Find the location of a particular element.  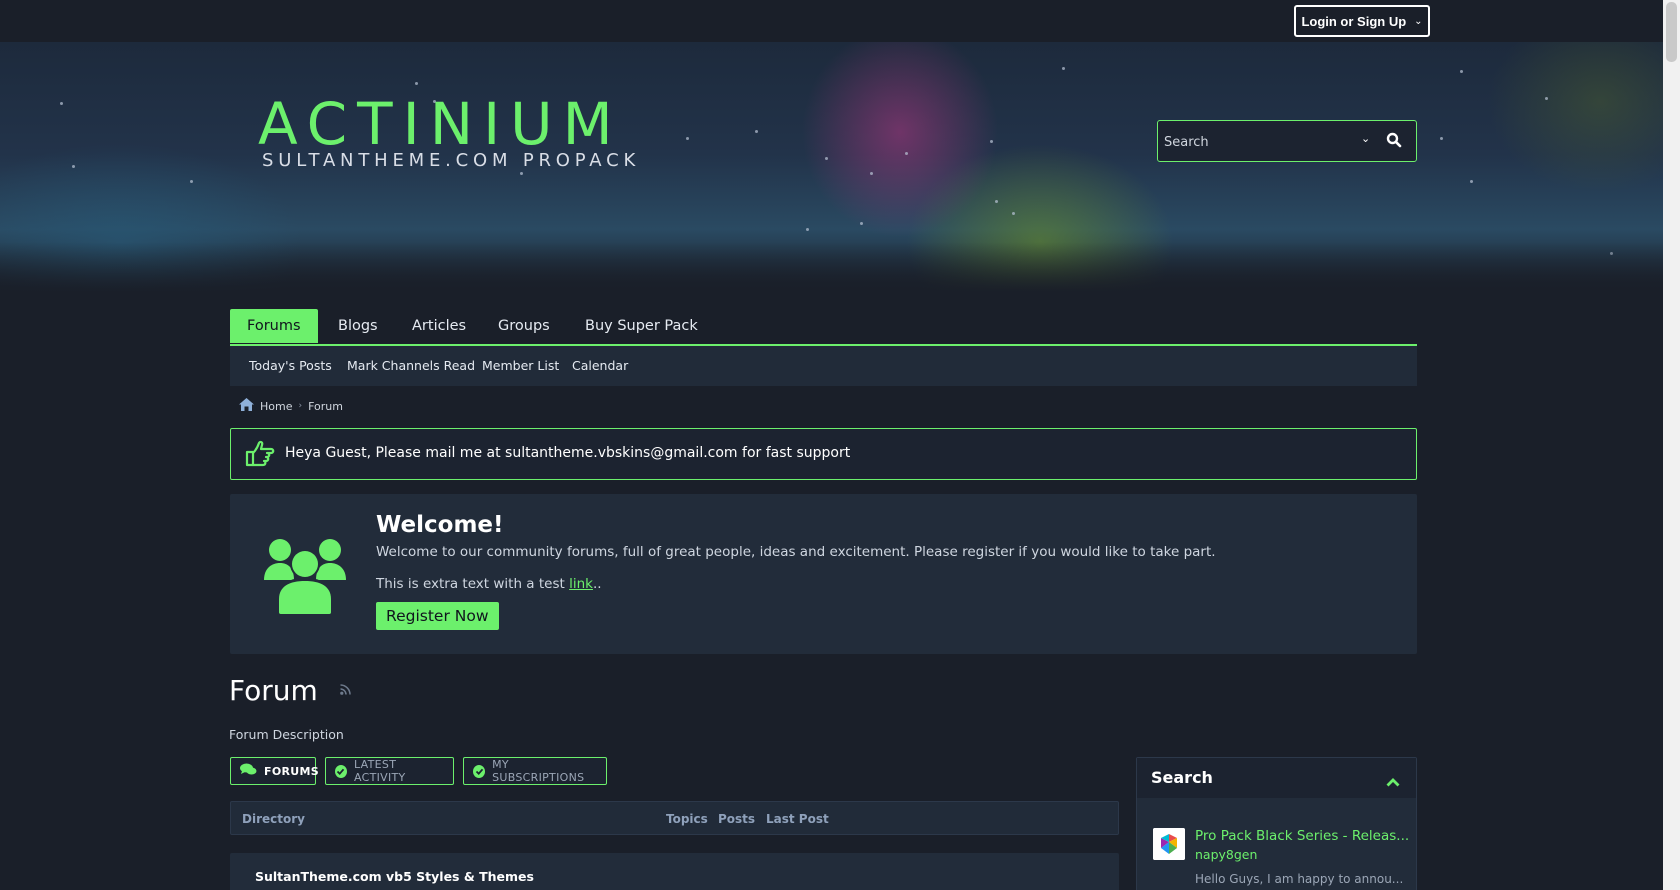

welcome-extra-suffix: .. is located at coordinates (597, 584).